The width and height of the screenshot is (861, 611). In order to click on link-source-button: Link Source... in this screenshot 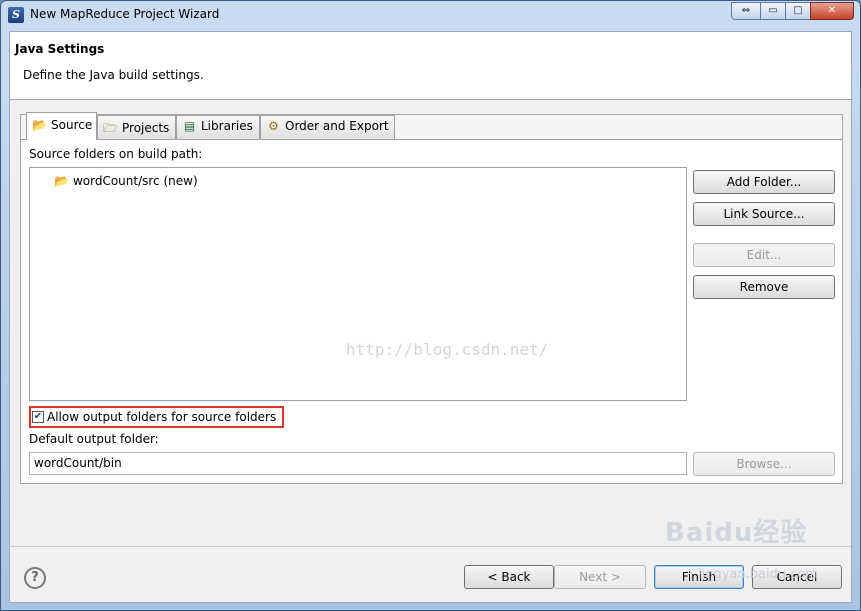, I will do `click(764, 214)`.